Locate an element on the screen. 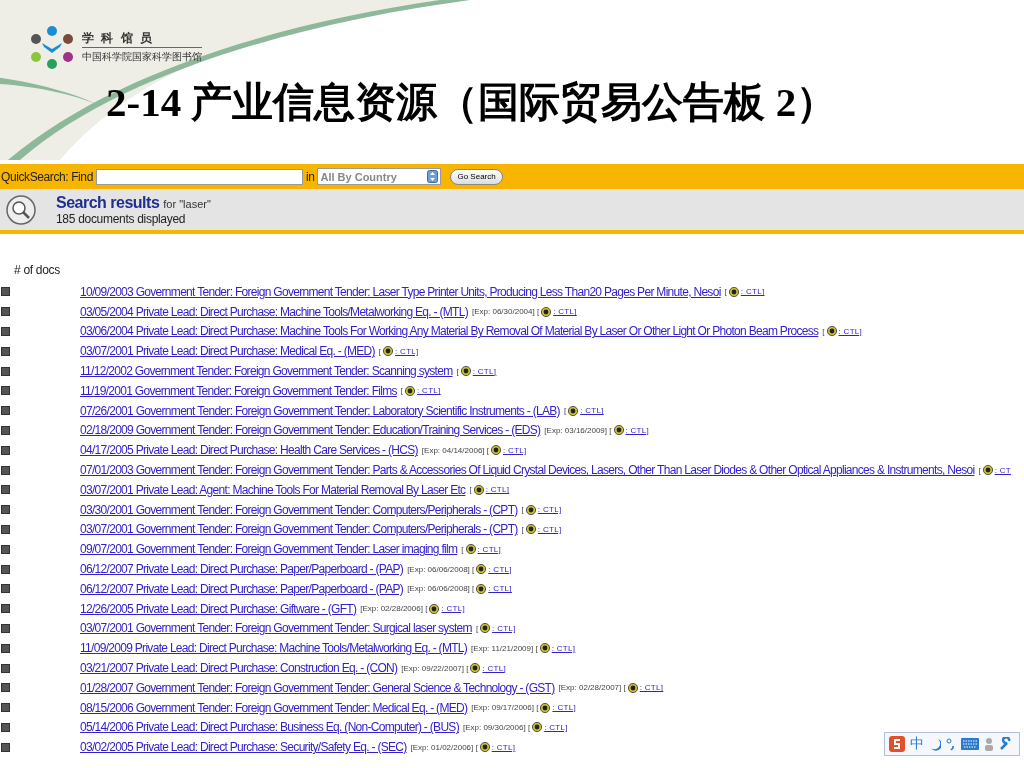 The height and width of the screenshot is (768, 1024). ctl-link: : CT is located at coordinates (1002, 470).